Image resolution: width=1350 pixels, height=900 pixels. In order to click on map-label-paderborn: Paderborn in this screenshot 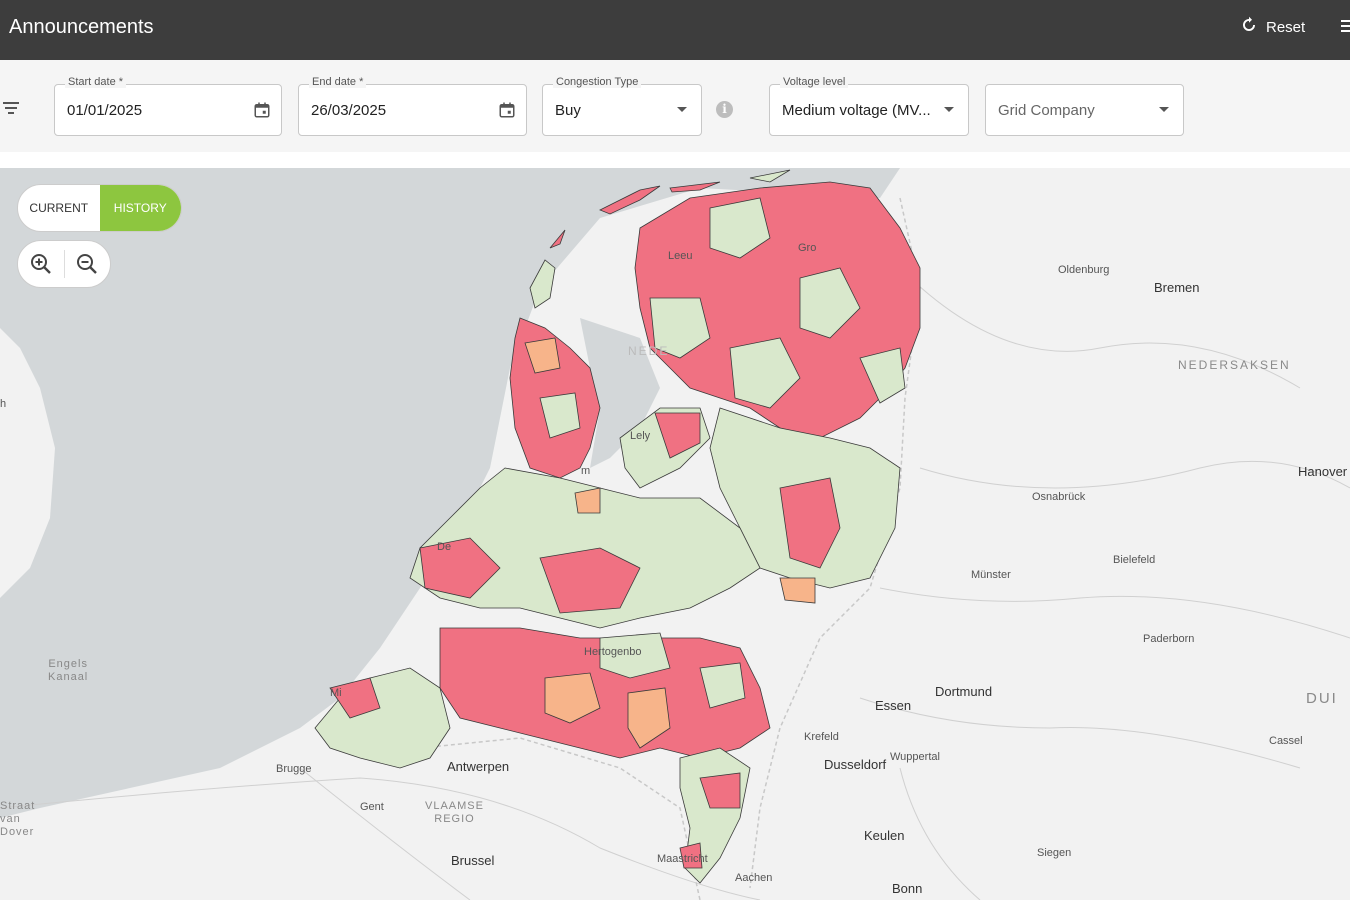, I will do `click(1169, 639)`.